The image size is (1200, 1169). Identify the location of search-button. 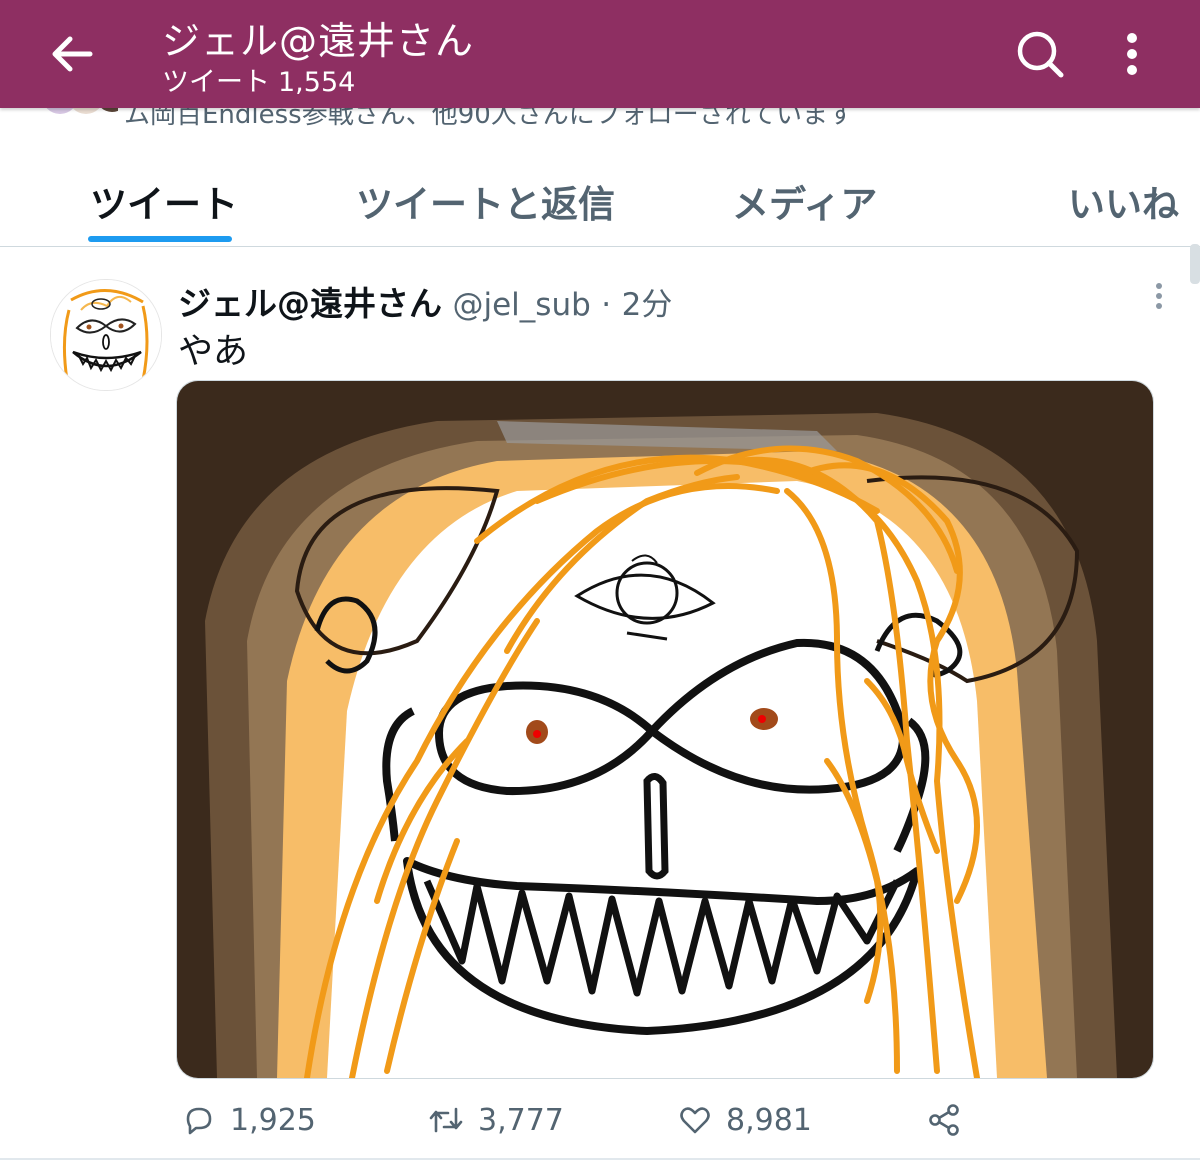
(1040, 54).